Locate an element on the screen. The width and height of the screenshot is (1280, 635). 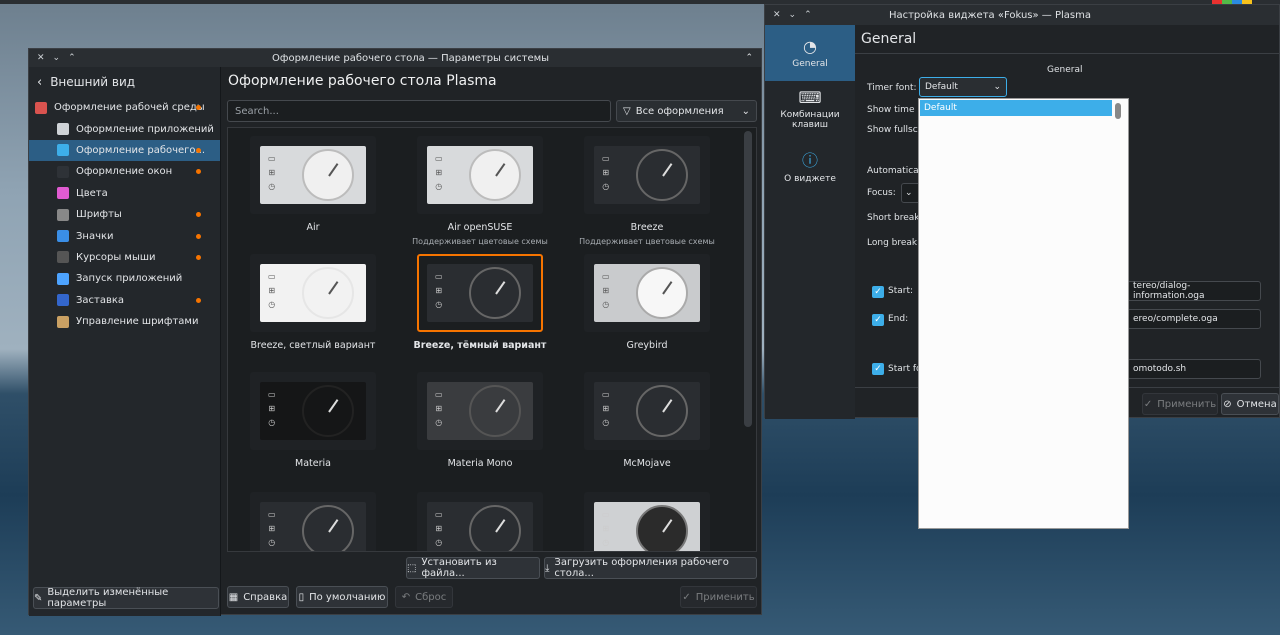
theme-name: Materia Mono is located at coordinates (480, 463).